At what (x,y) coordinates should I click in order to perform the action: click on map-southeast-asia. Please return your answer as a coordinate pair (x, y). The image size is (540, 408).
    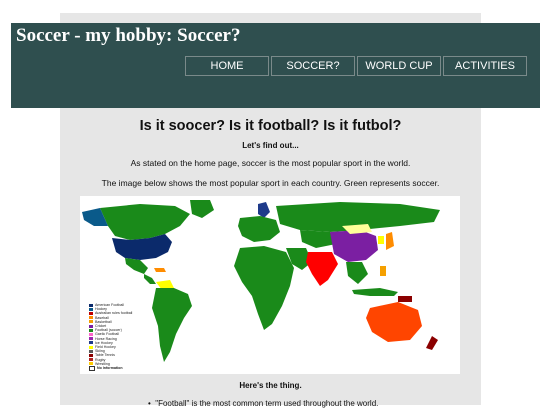
    Looking at the image, I should click on (357, 273).